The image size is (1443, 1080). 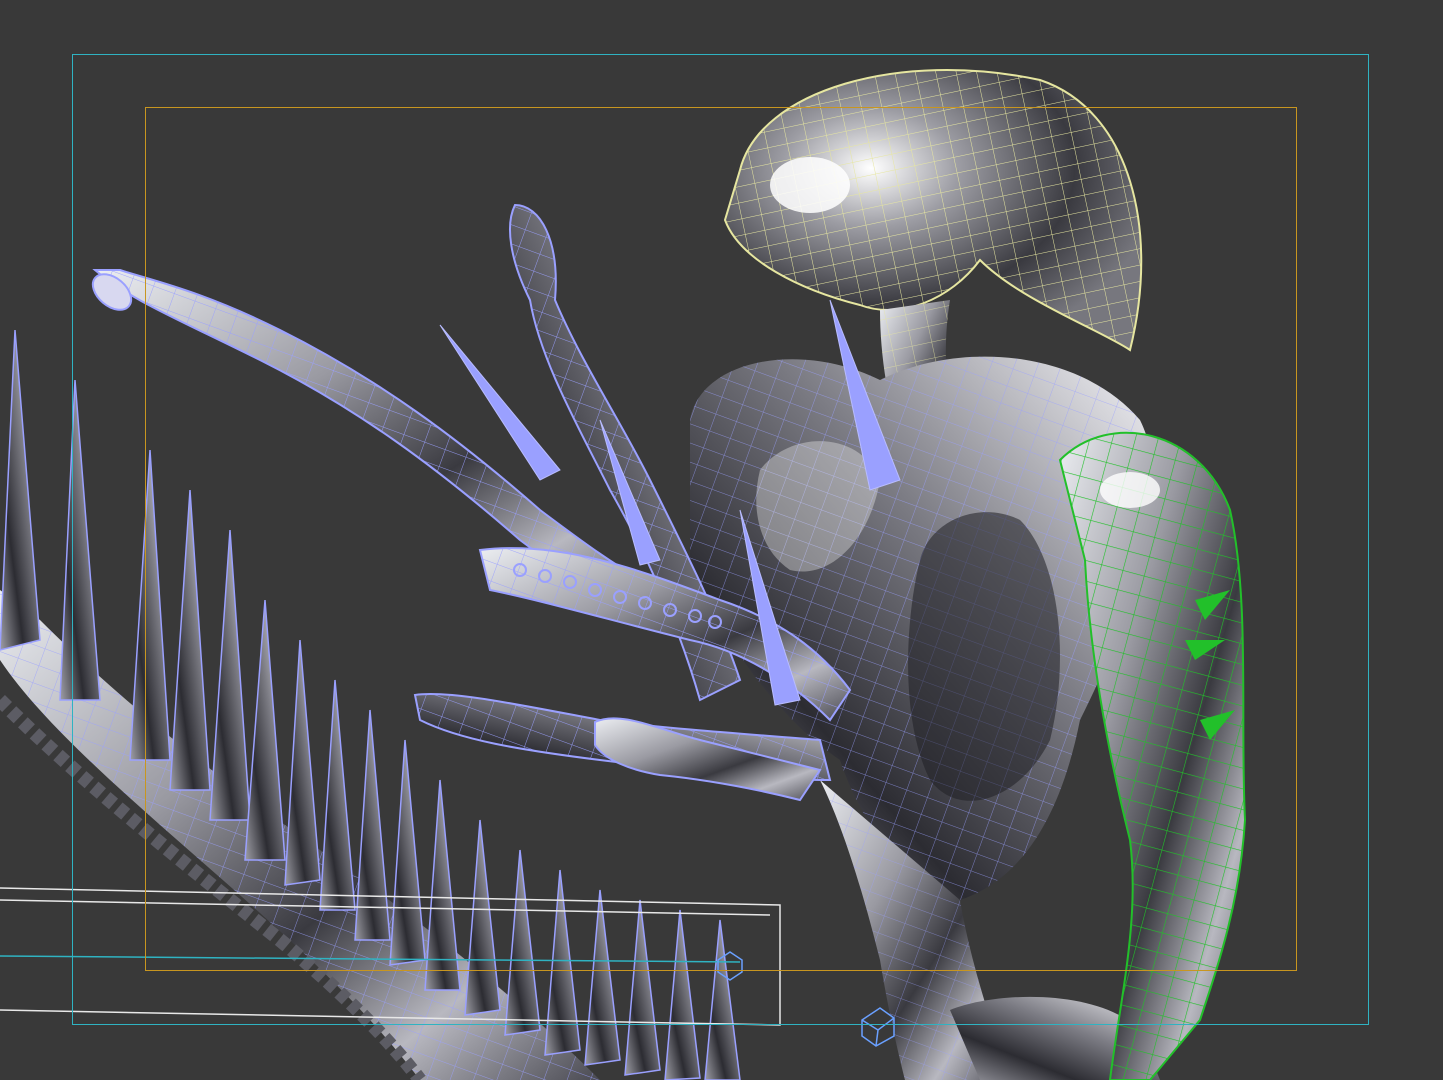 I want to click on tube-lower, so click(x=622, y=747).